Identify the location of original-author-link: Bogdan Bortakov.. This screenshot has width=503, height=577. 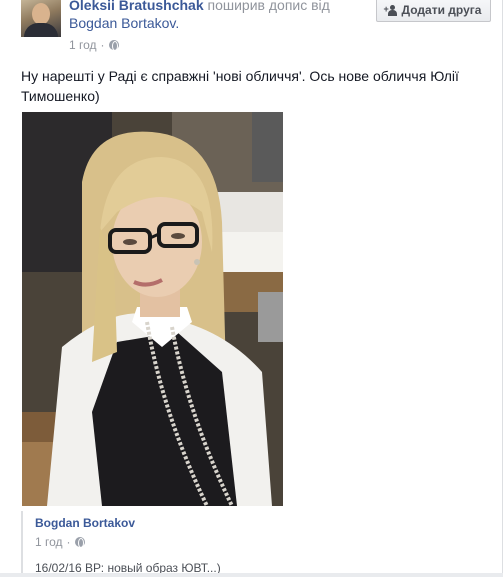
(124, 23).